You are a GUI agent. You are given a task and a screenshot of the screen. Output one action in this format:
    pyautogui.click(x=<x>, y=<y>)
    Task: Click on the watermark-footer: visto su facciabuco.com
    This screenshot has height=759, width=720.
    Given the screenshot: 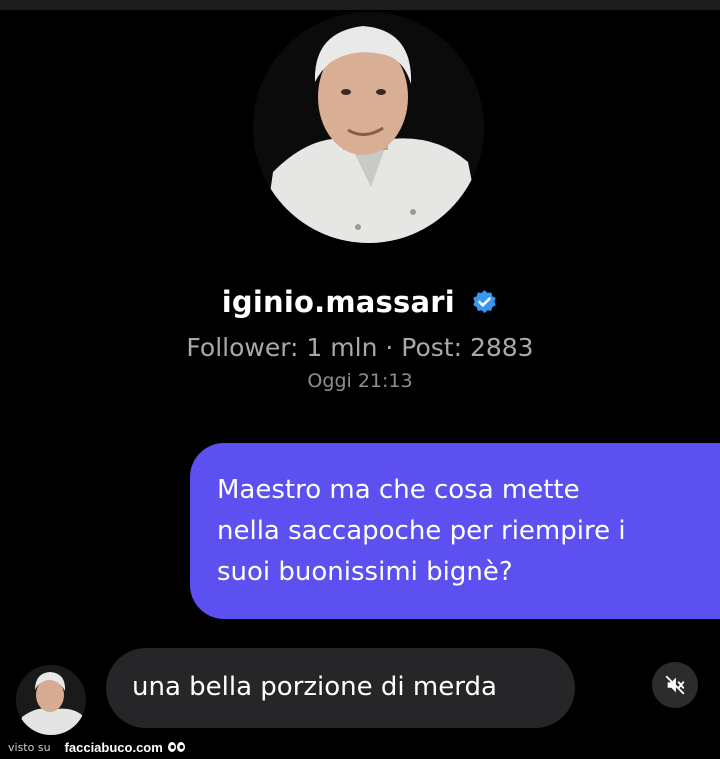 What is the action you would take?
    pyautogui.click(x=360, y=747)
    